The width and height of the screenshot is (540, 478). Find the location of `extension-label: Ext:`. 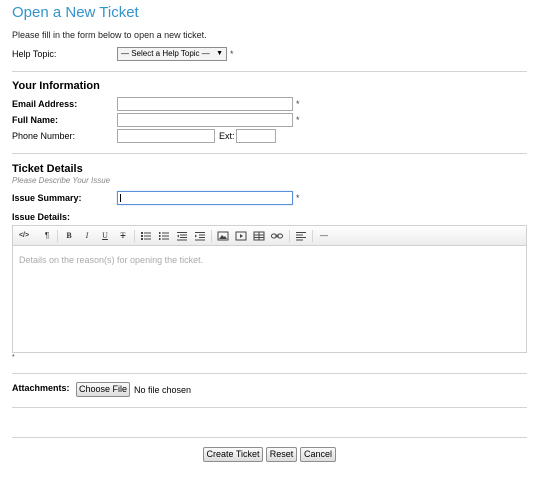

extension-label: Ext: is located at coordinates (227, 136).